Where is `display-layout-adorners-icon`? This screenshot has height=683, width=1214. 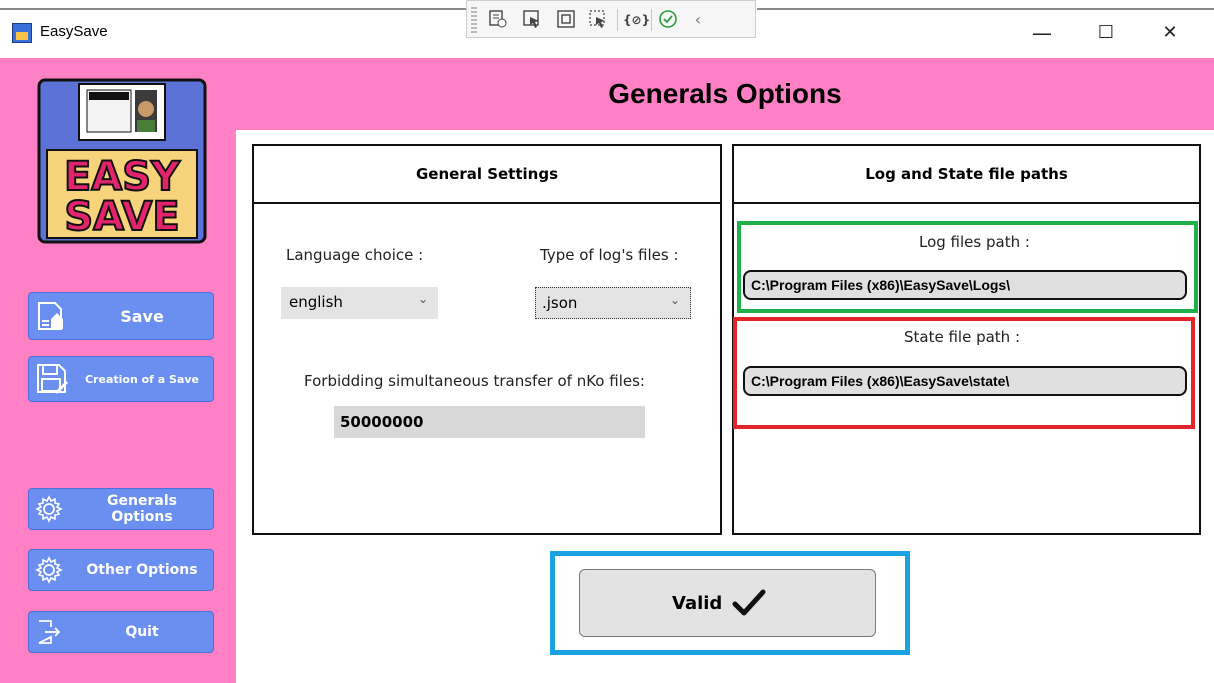
display-layout-adorners-icon is located at coordinates (566, 20).